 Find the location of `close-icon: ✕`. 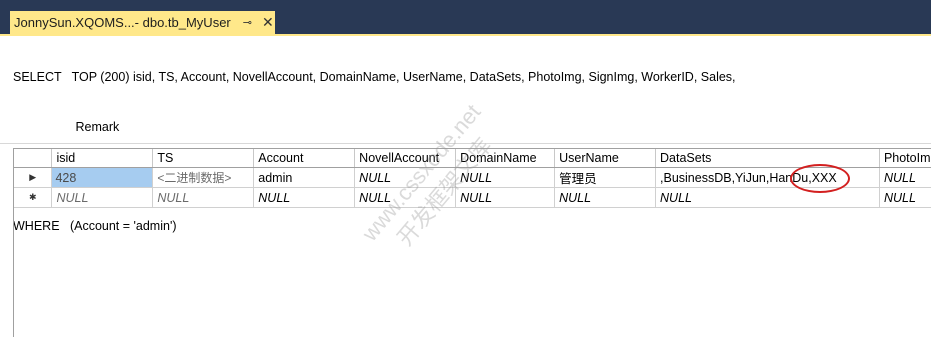

close-icon: ✕ is located at coordinates (268, 22).